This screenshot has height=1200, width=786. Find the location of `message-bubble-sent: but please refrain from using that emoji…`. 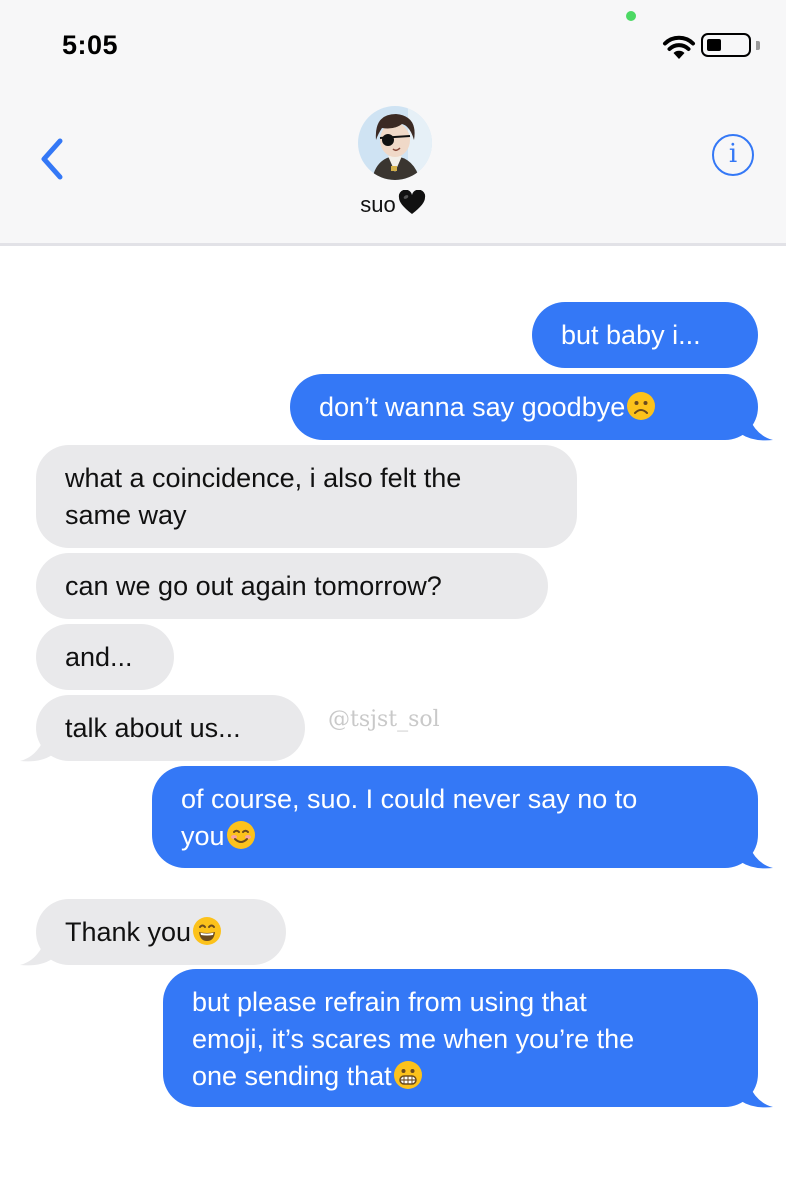

message-bubble-sent: but please refrain from using that emoji… is located at coordinates (460, 1038).